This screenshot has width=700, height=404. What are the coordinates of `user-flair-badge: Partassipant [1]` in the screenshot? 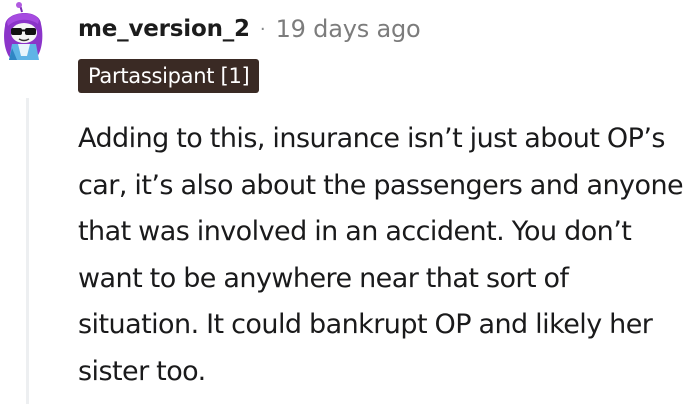 It's located at (169, 76).